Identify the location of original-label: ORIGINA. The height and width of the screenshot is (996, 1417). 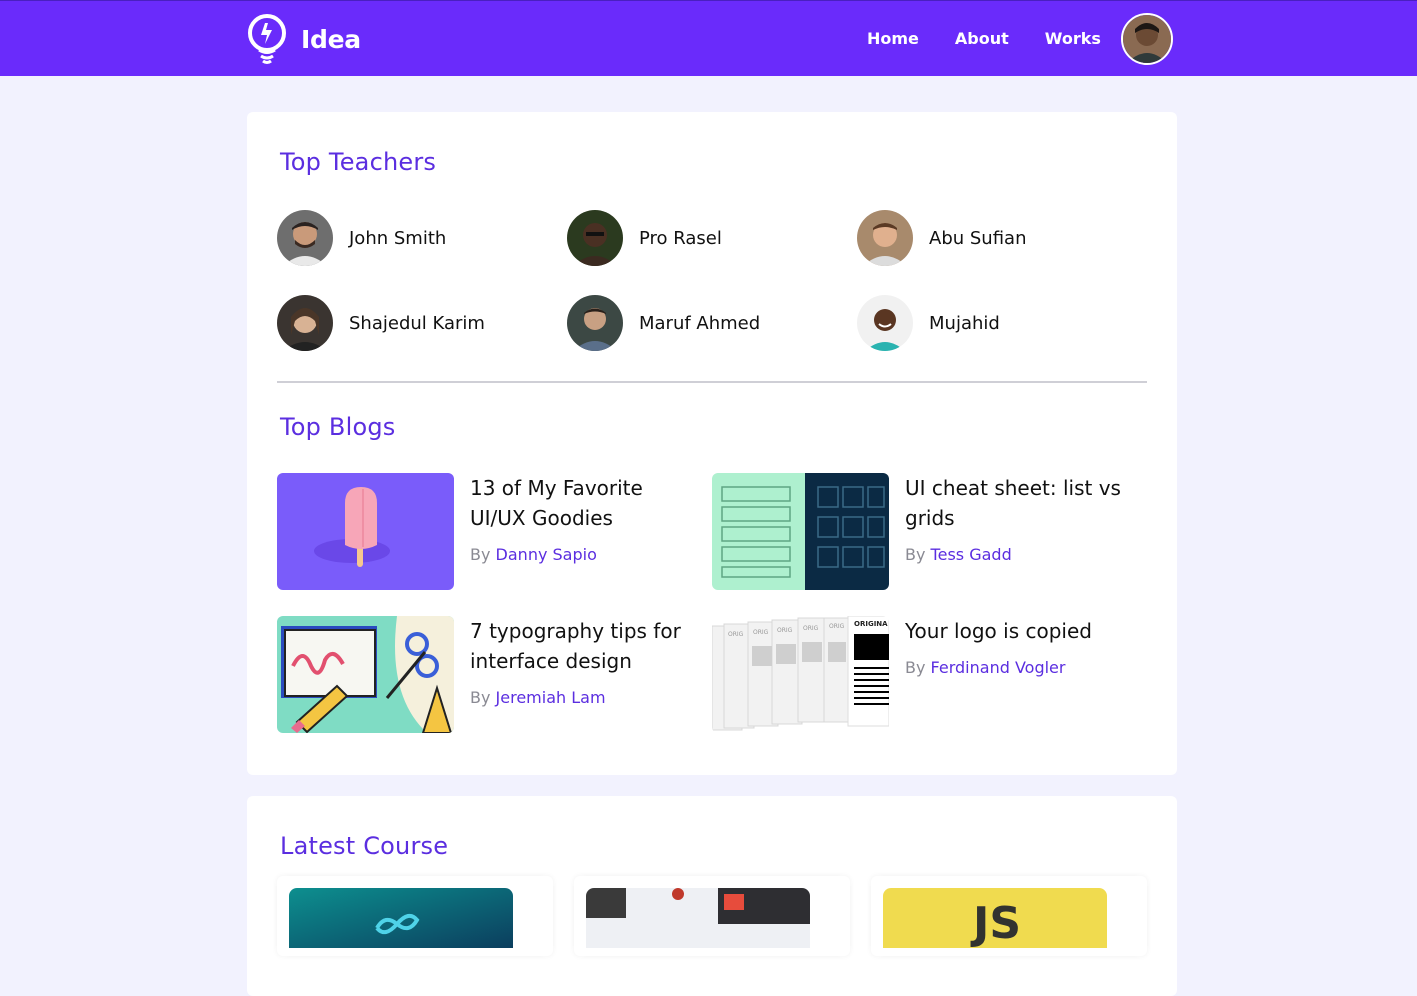
(871, 624).